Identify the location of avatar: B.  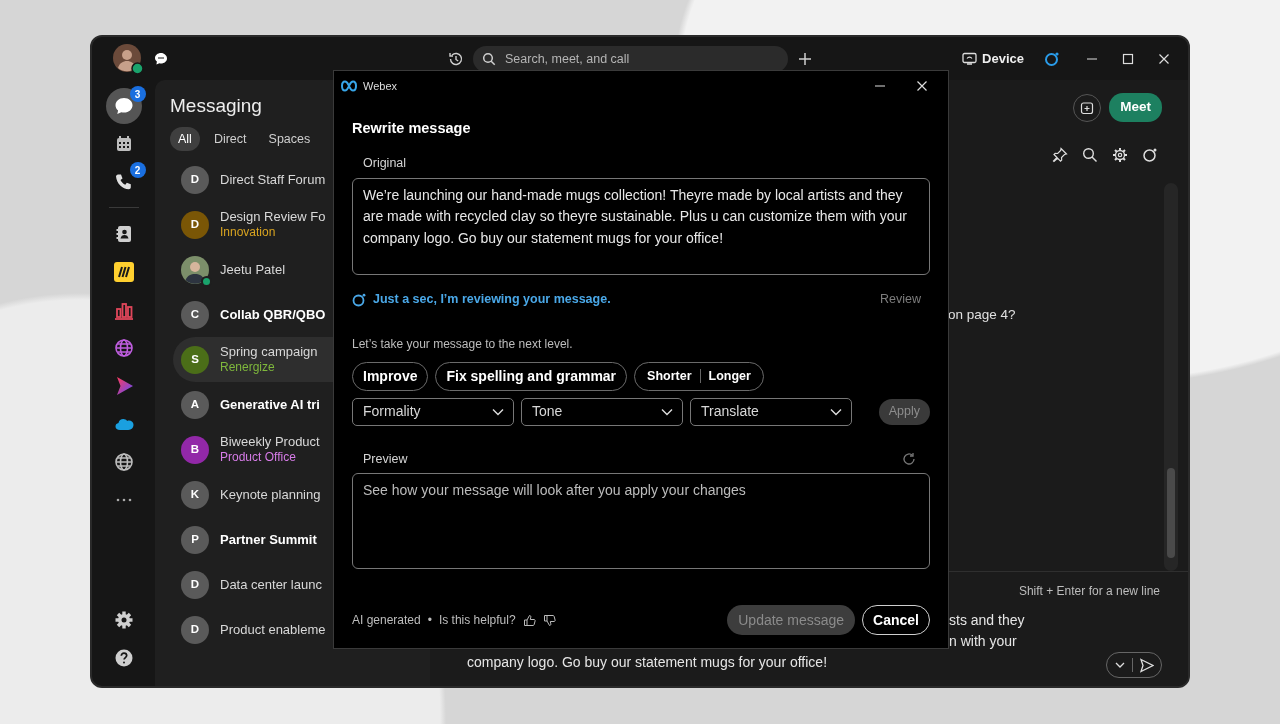
(195, 449).